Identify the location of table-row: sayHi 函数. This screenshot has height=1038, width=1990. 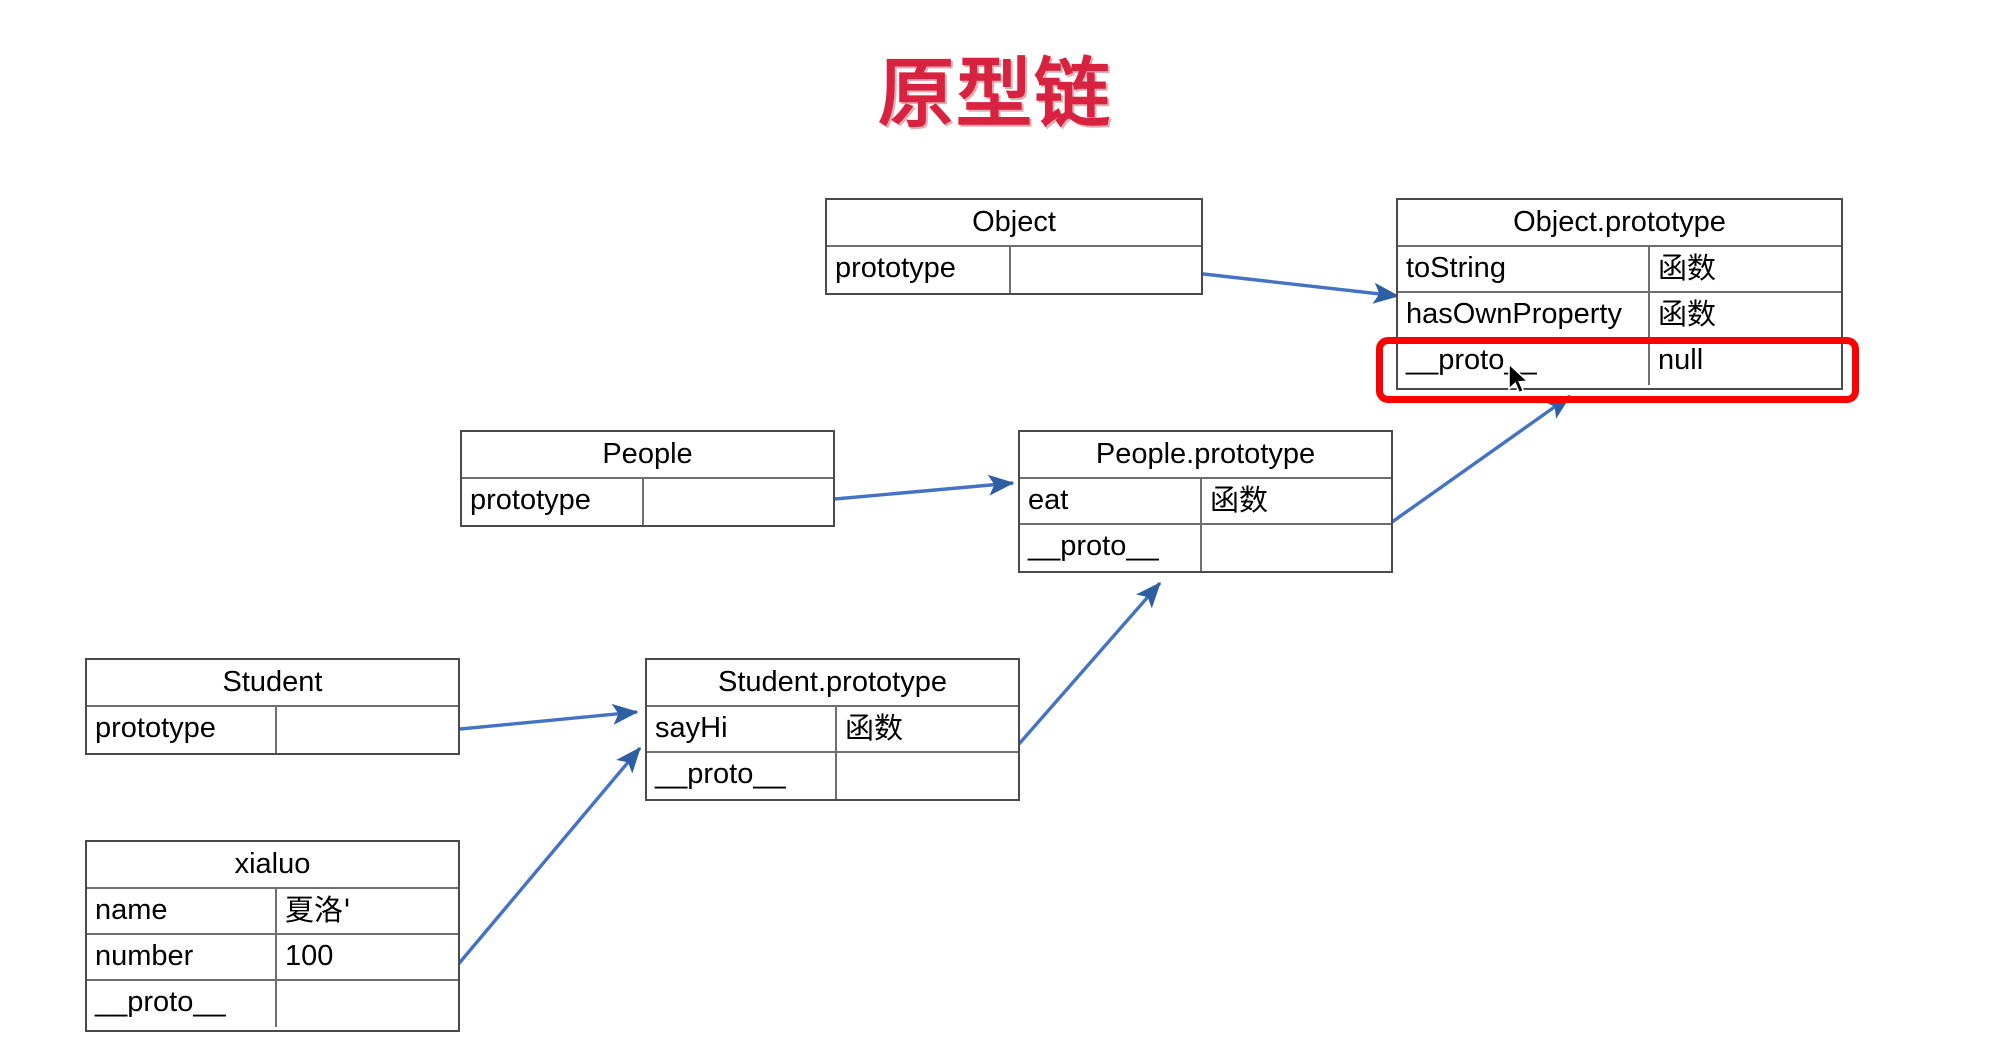
(832, 730).